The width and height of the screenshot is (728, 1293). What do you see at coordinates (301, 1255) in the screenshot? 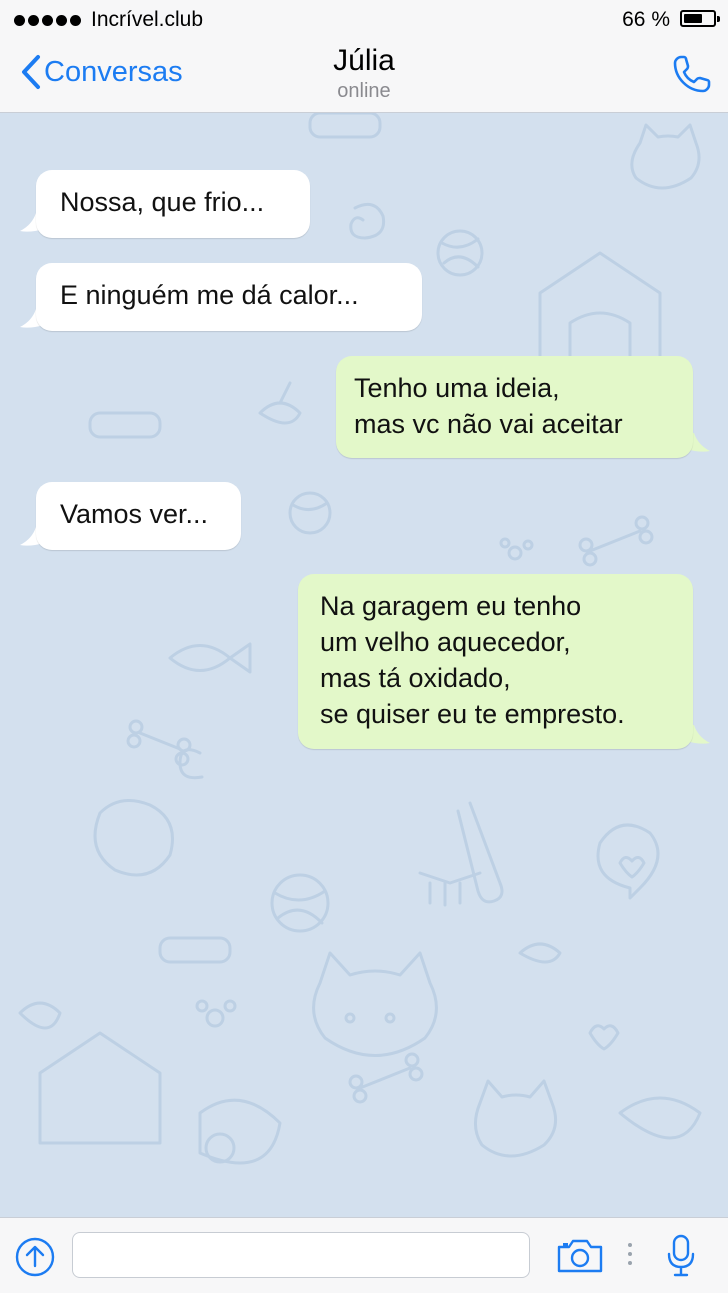
I see `message-input` at bounding box center [301, 1255].